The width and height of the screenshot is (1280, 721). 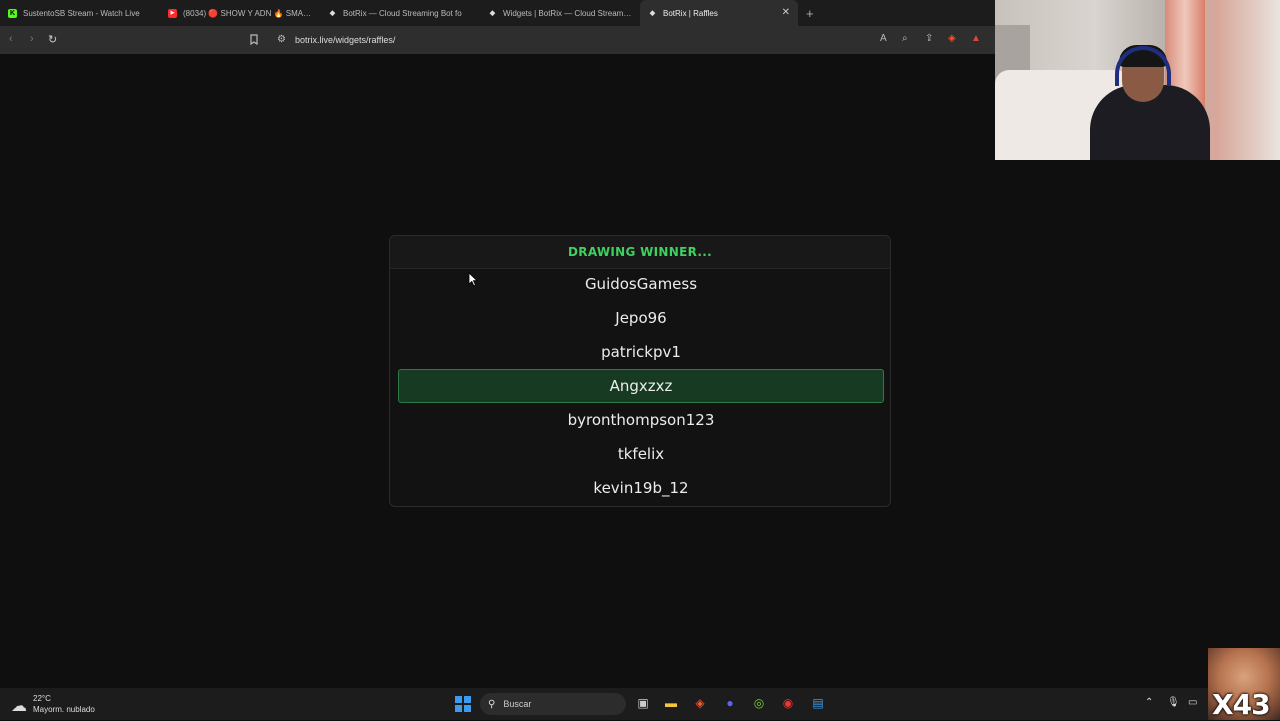 What do you see at coordinates (786, 12) in the screenshot?
I see `close-tab-icon: ✕` at bounding box center [786, 12].